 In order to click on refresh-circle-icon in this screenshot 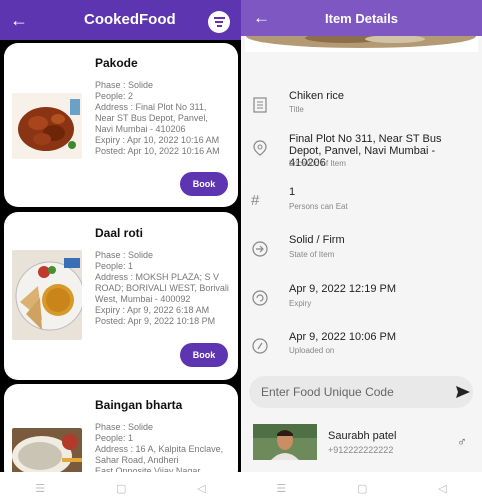, I will do `click(260, 298)`.